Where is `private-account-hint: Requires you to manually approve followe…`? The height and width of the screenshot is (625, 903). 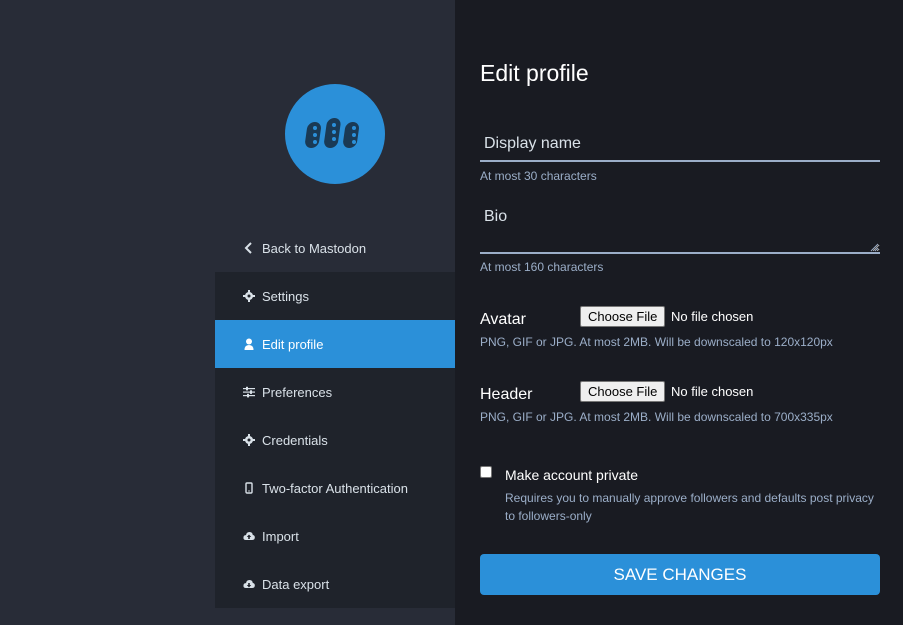 private-account-hint: Requires you to manually approve followe… is located at coordinates (689, 507).